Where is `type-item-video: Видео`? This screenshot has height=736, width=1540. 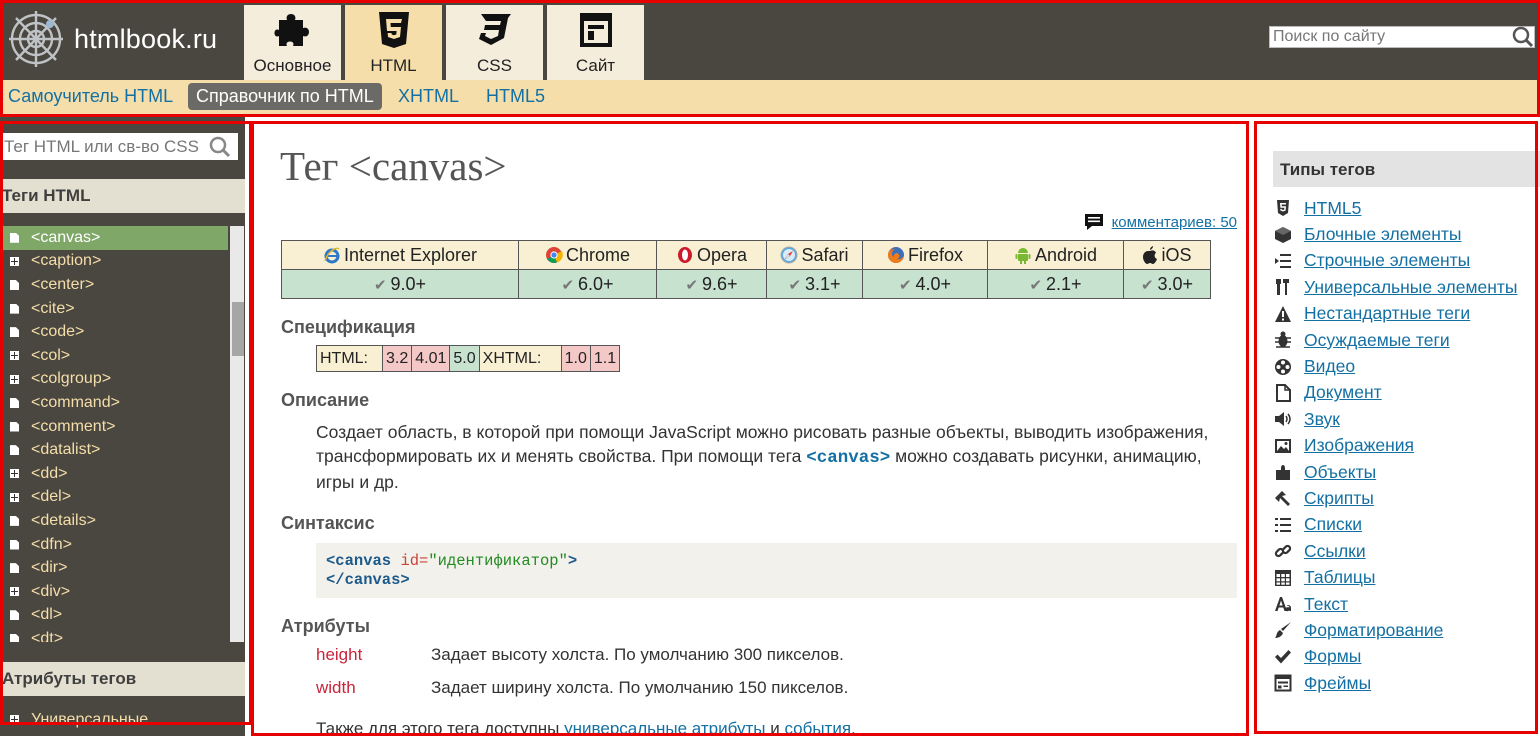 type-item-video: Видео is located at coordinates (1395, 366).